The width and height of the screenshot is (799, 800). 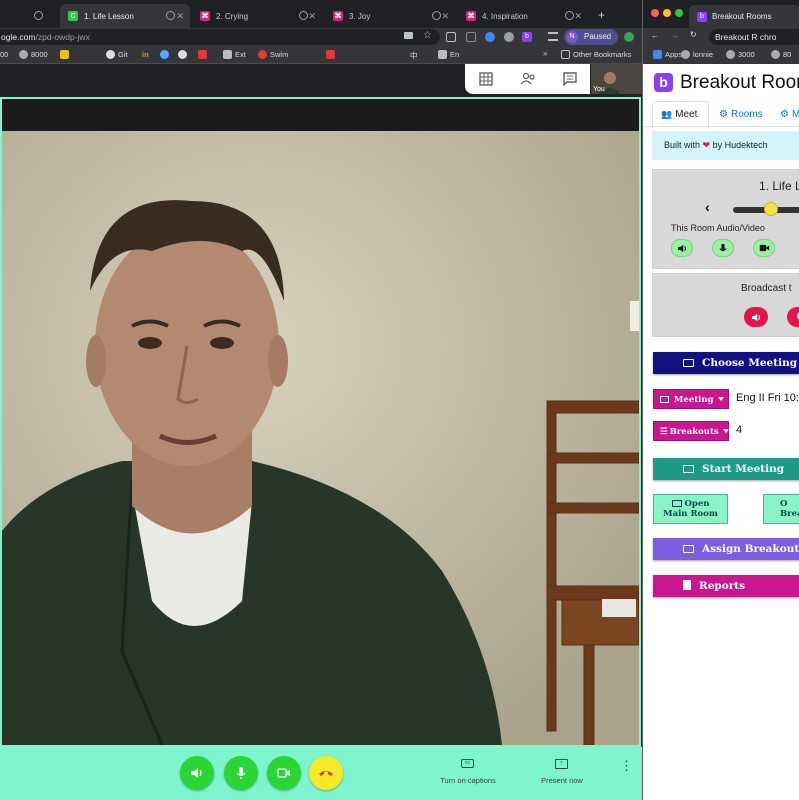 I want to click on bookmark-item: 中, so click(x=414, y=55).